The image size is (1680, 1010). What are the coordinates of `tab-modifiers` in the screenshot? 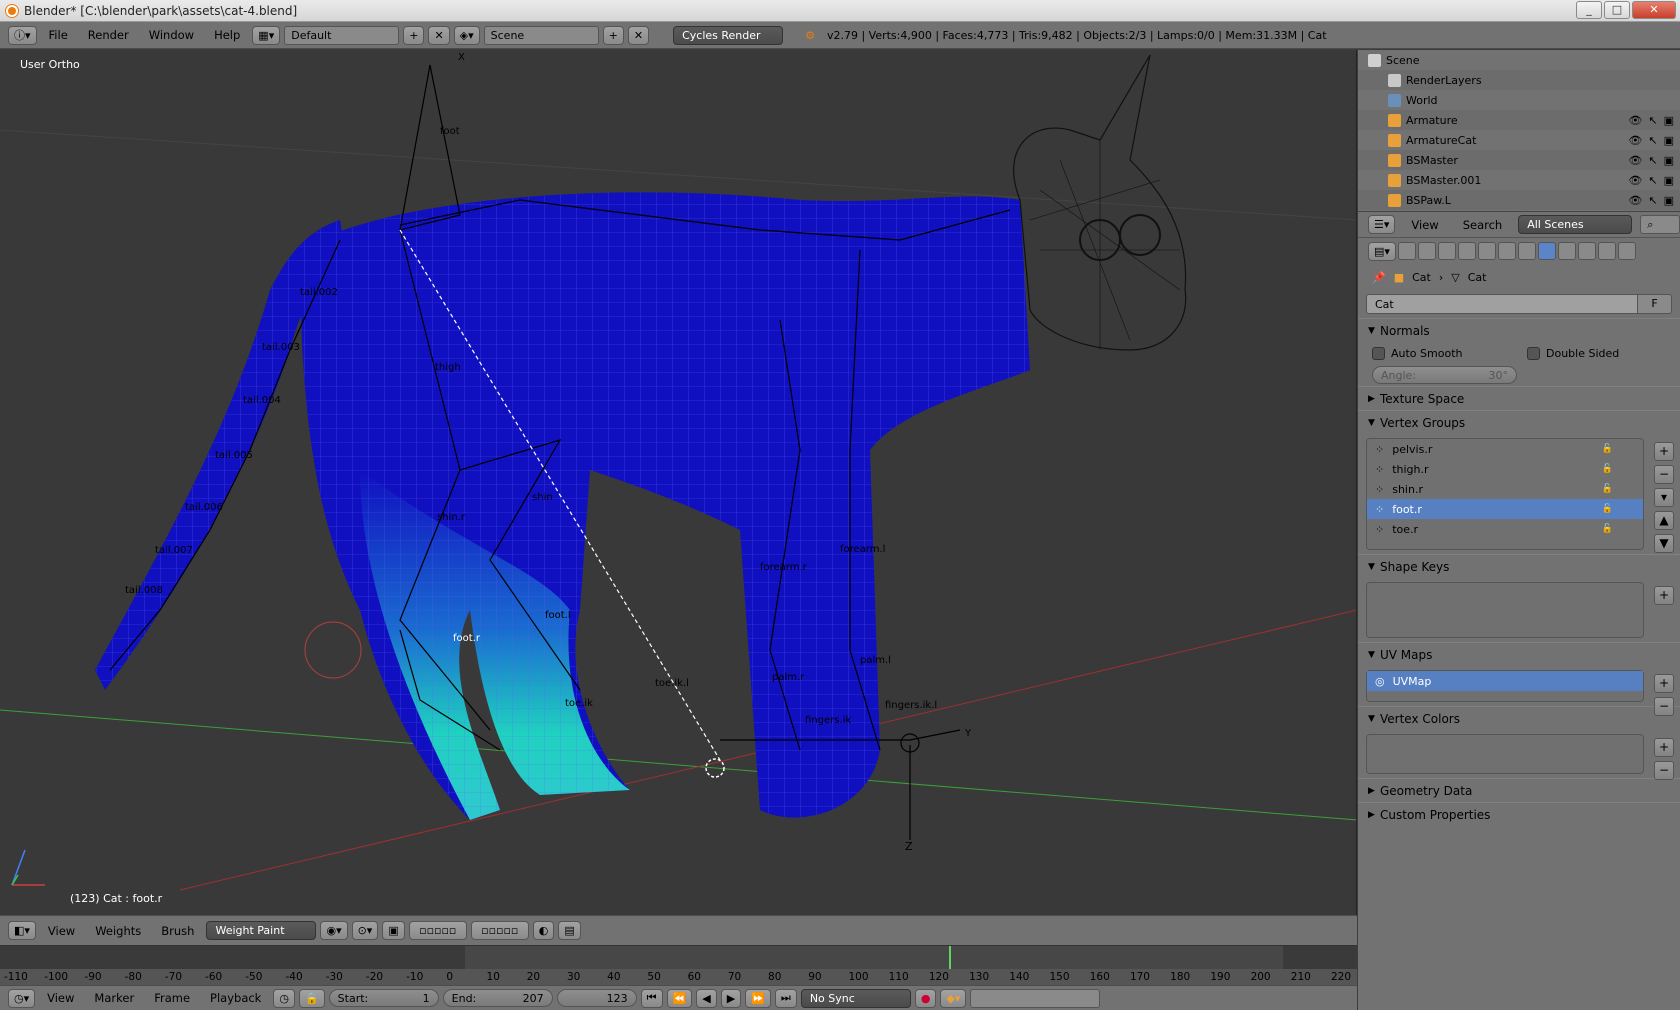 It's located at (1526, 251).